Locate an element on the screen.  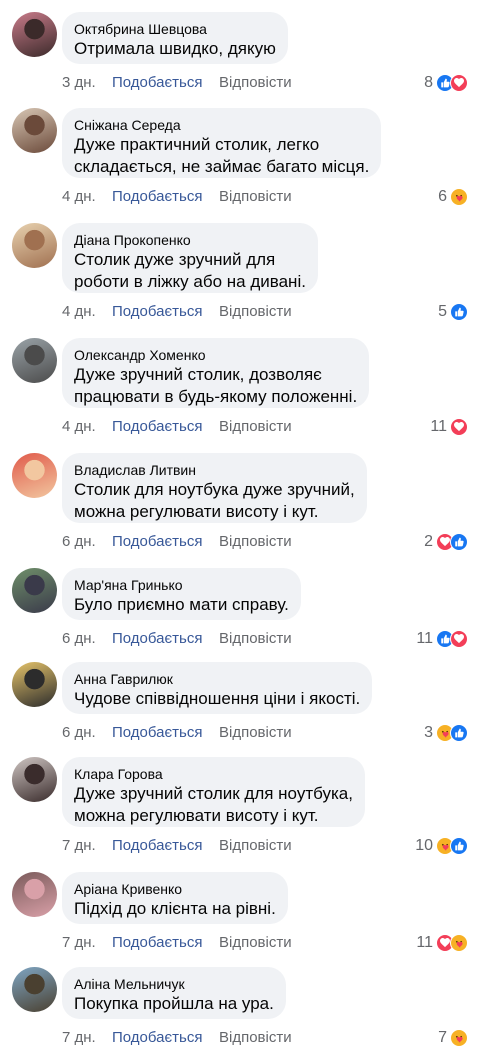
reactions-summary: 10 is located at coordinates (441, 846).